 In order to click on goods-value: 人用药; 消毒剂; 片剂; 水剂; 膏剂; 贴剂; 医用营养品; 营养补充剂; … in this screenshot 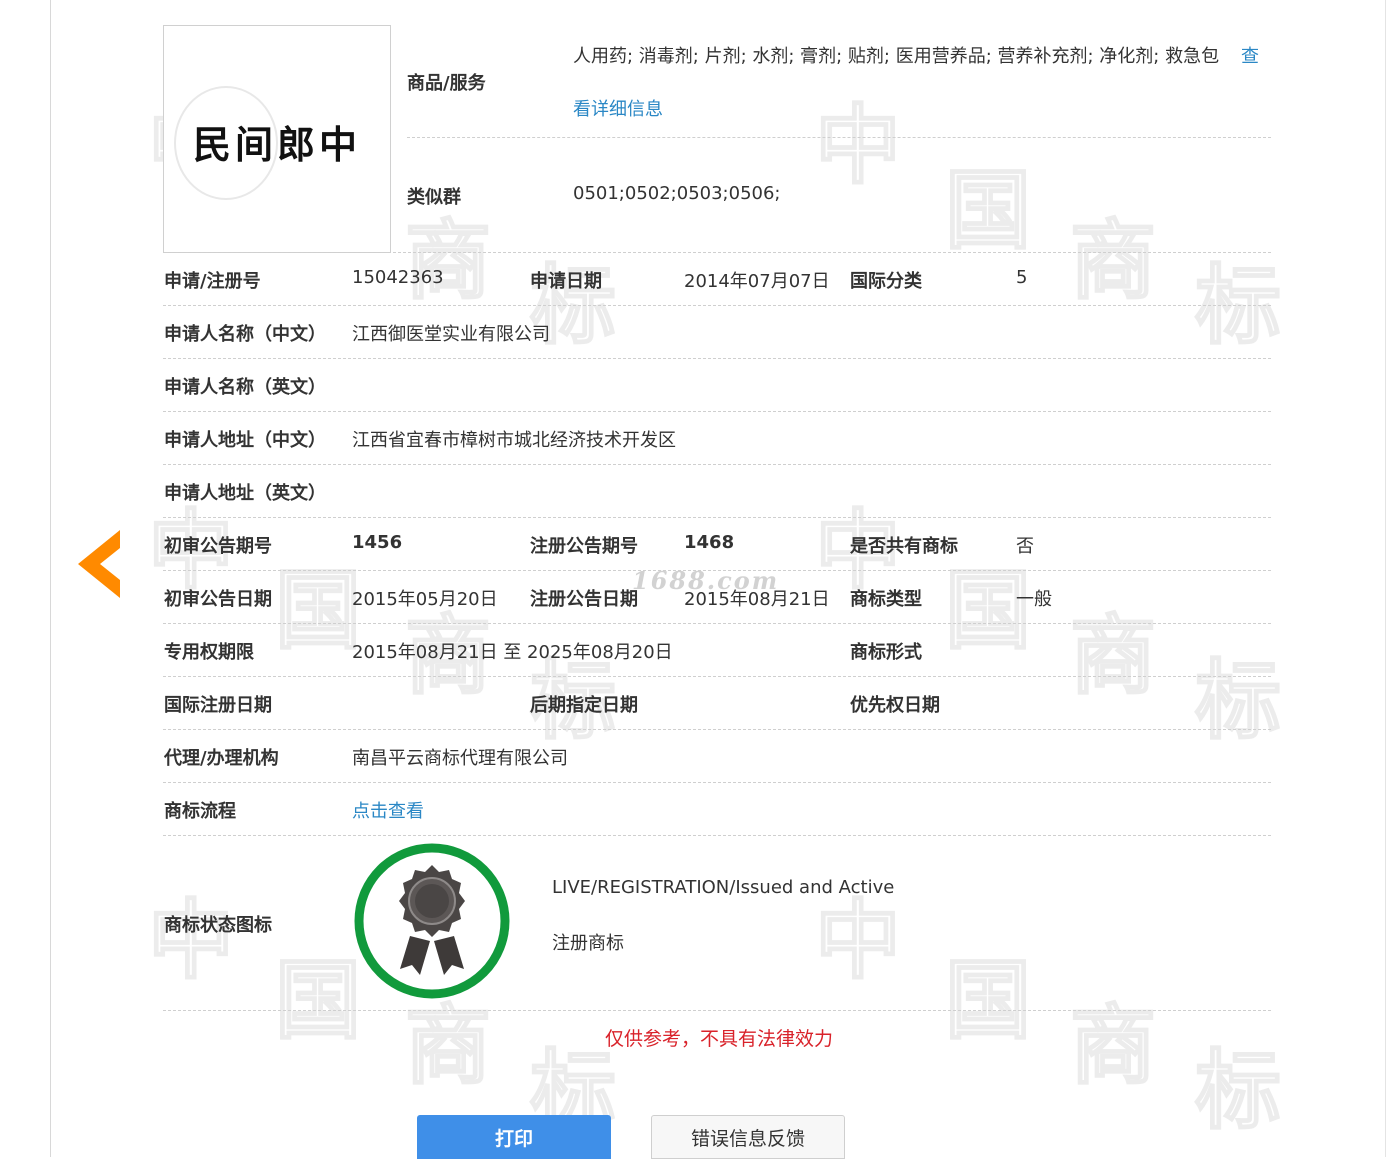, I will do `click(896, 56)`.